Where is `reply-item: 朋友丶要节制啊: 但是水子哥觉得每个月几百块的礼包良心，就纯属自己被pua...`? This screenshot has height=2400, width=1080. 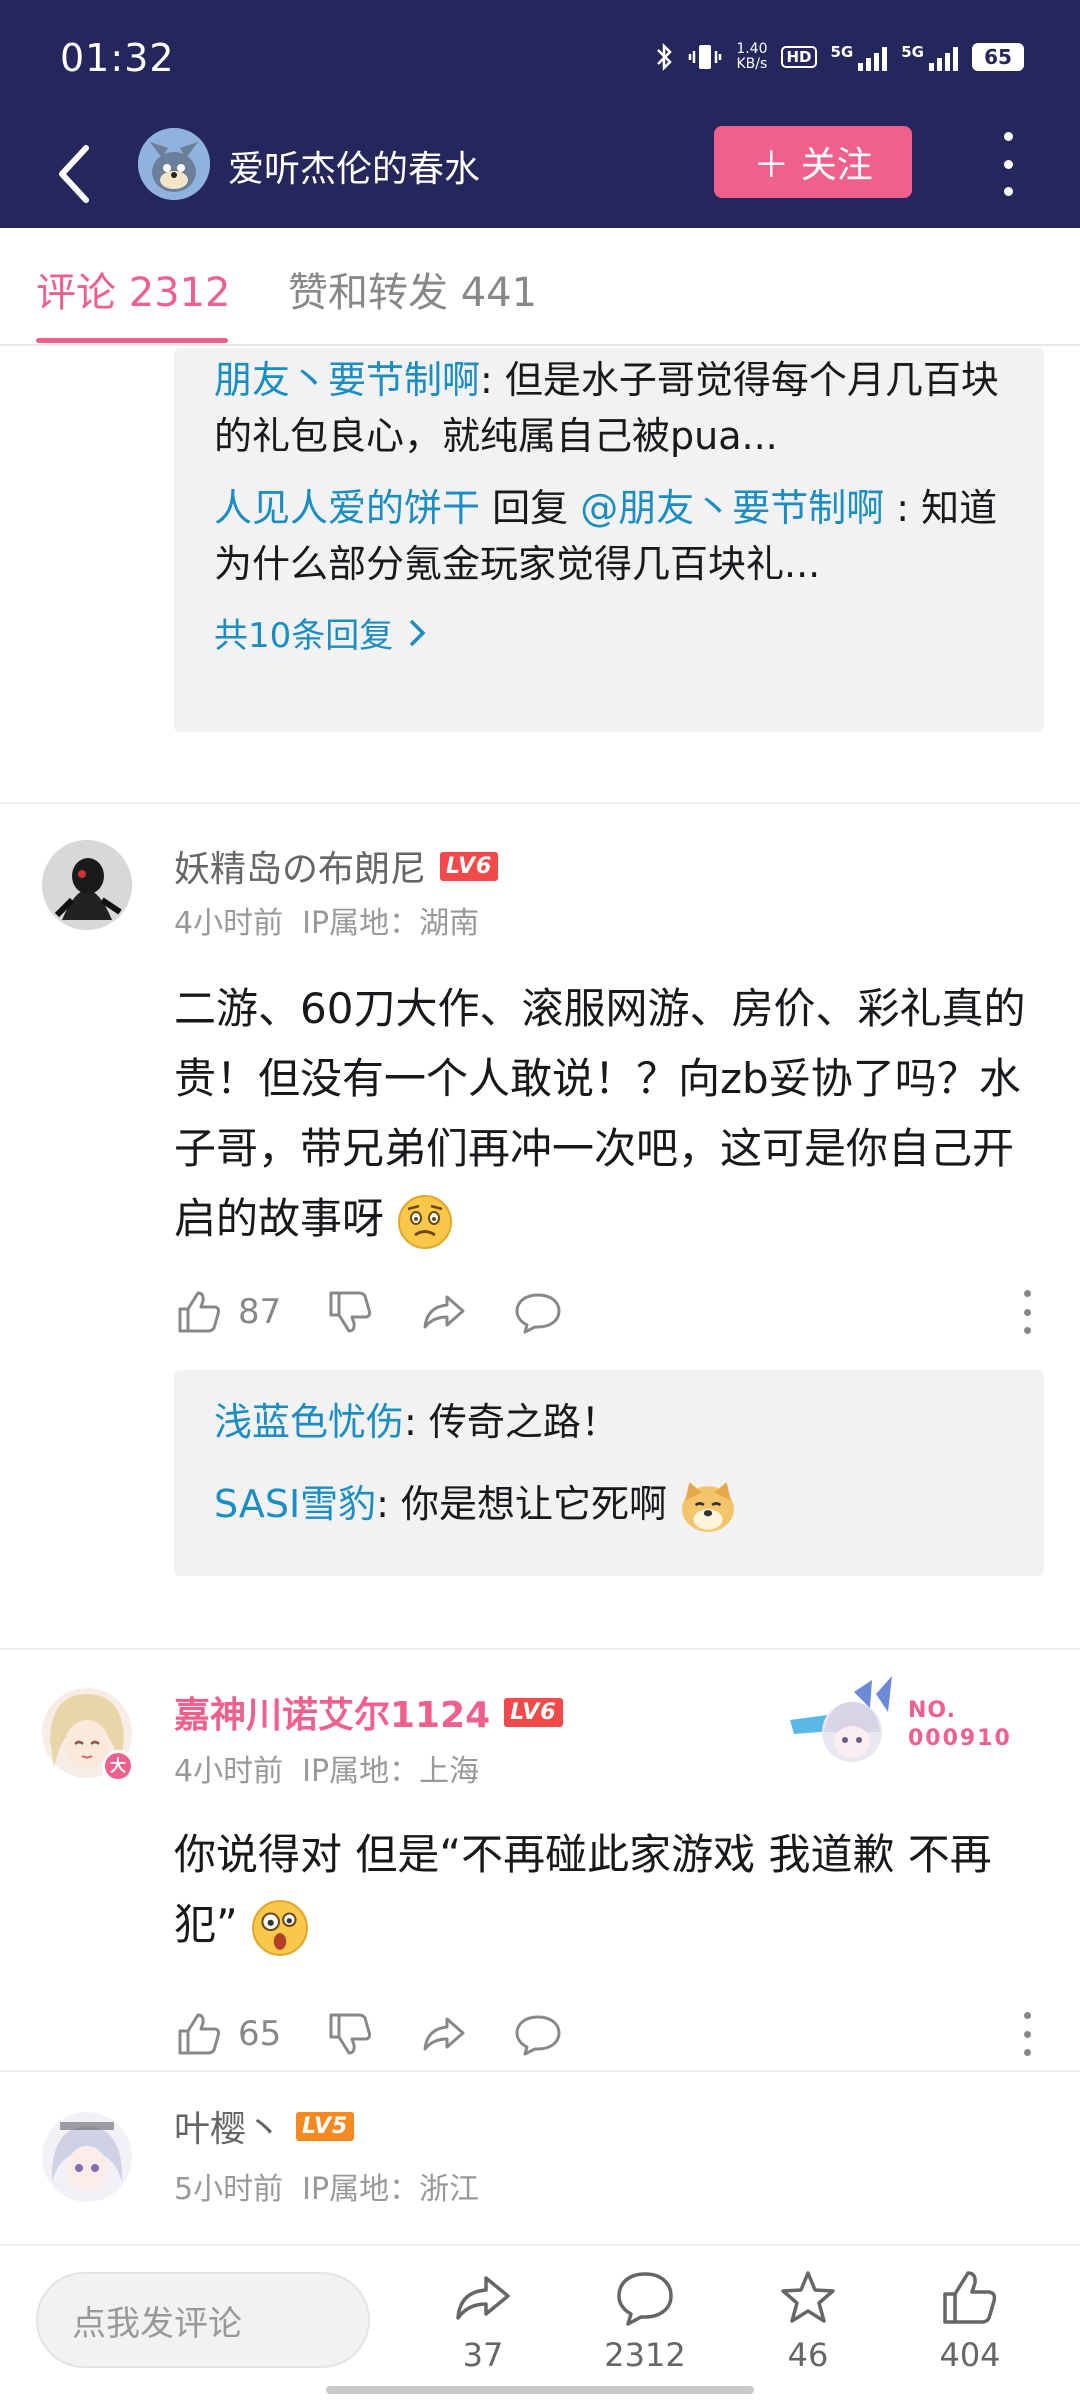 reply-item: 朋友丶要节制啊: 但是水子哥觉得每个月几百块的礼包良心，就纯属自己被pua... is located at coordinates (609, 408).